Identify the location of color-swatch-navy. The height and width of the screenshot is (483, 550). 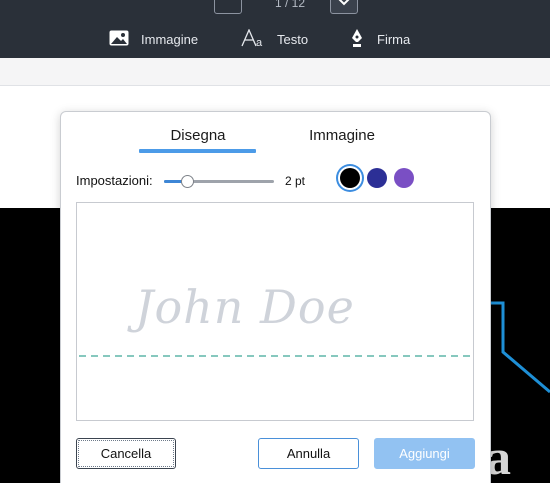
(377, 178).